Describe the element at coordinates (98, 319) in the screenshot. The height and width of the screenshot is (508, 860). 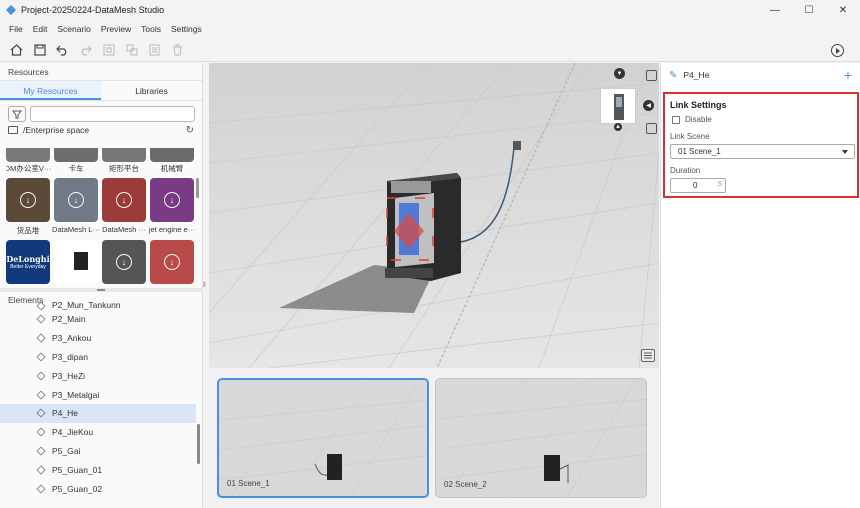
I see `element-row: P2_Main` at that location.